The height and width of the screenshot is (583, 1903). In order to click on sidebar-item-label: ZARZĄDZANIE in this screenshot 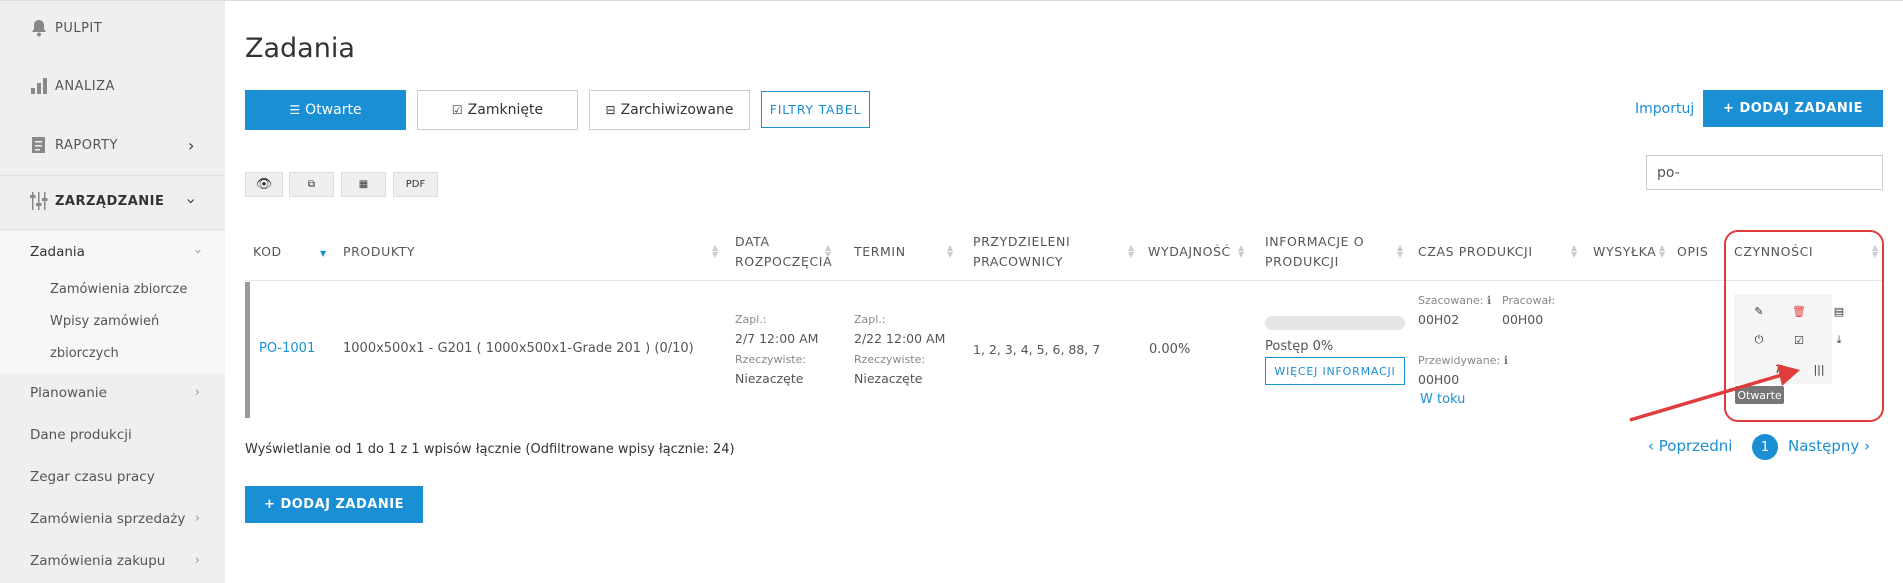, I will do `click(110, 201)`.